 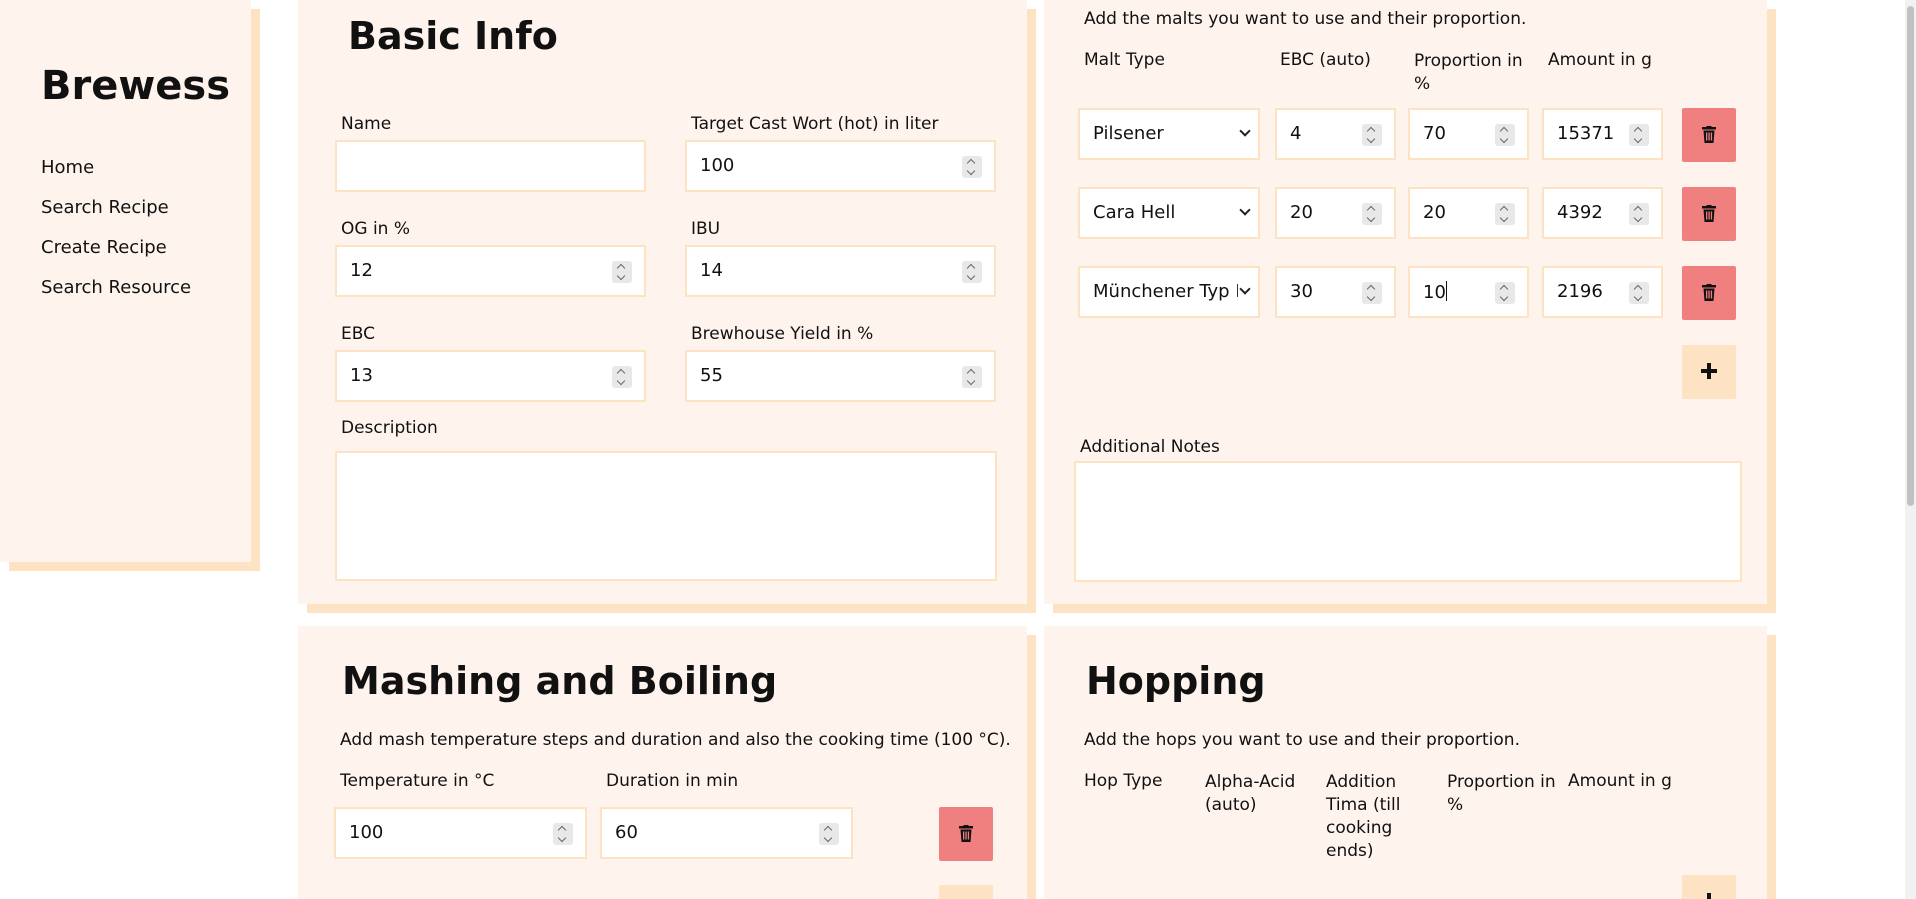 I want to click on og-input: 12, so click(x=490, y=271).